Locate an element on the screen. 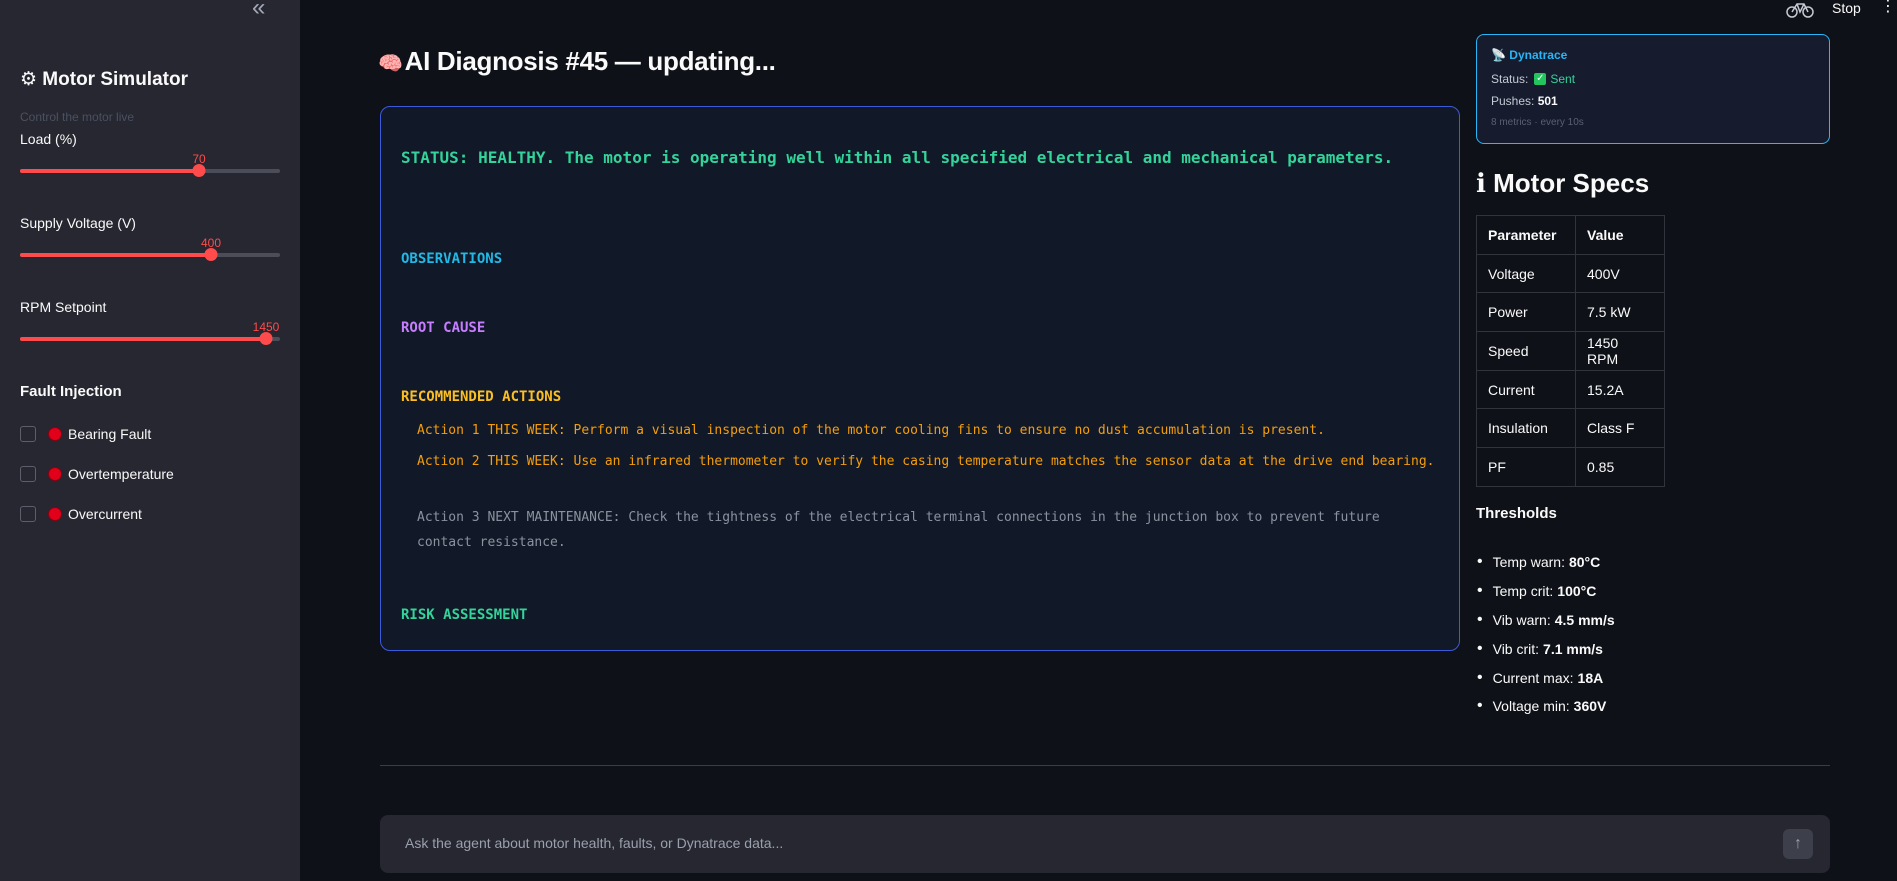 Image resolution: width=1897 pixels, height=881 pixels. parameter-cell: Current is located at coordinates (1526, 389).